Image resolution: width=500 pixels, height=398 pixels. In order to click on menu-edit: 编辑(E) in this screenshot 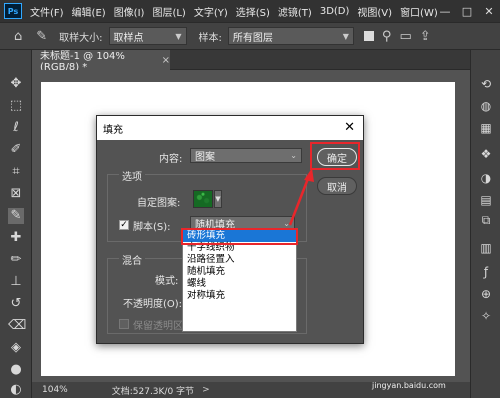, I will do `click(89, 11)`.